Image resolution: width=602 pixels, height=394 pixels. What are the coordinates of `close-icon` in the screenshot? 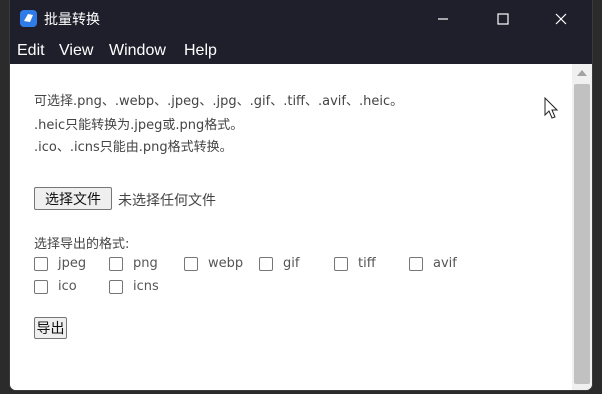 It's located at (561, 19).